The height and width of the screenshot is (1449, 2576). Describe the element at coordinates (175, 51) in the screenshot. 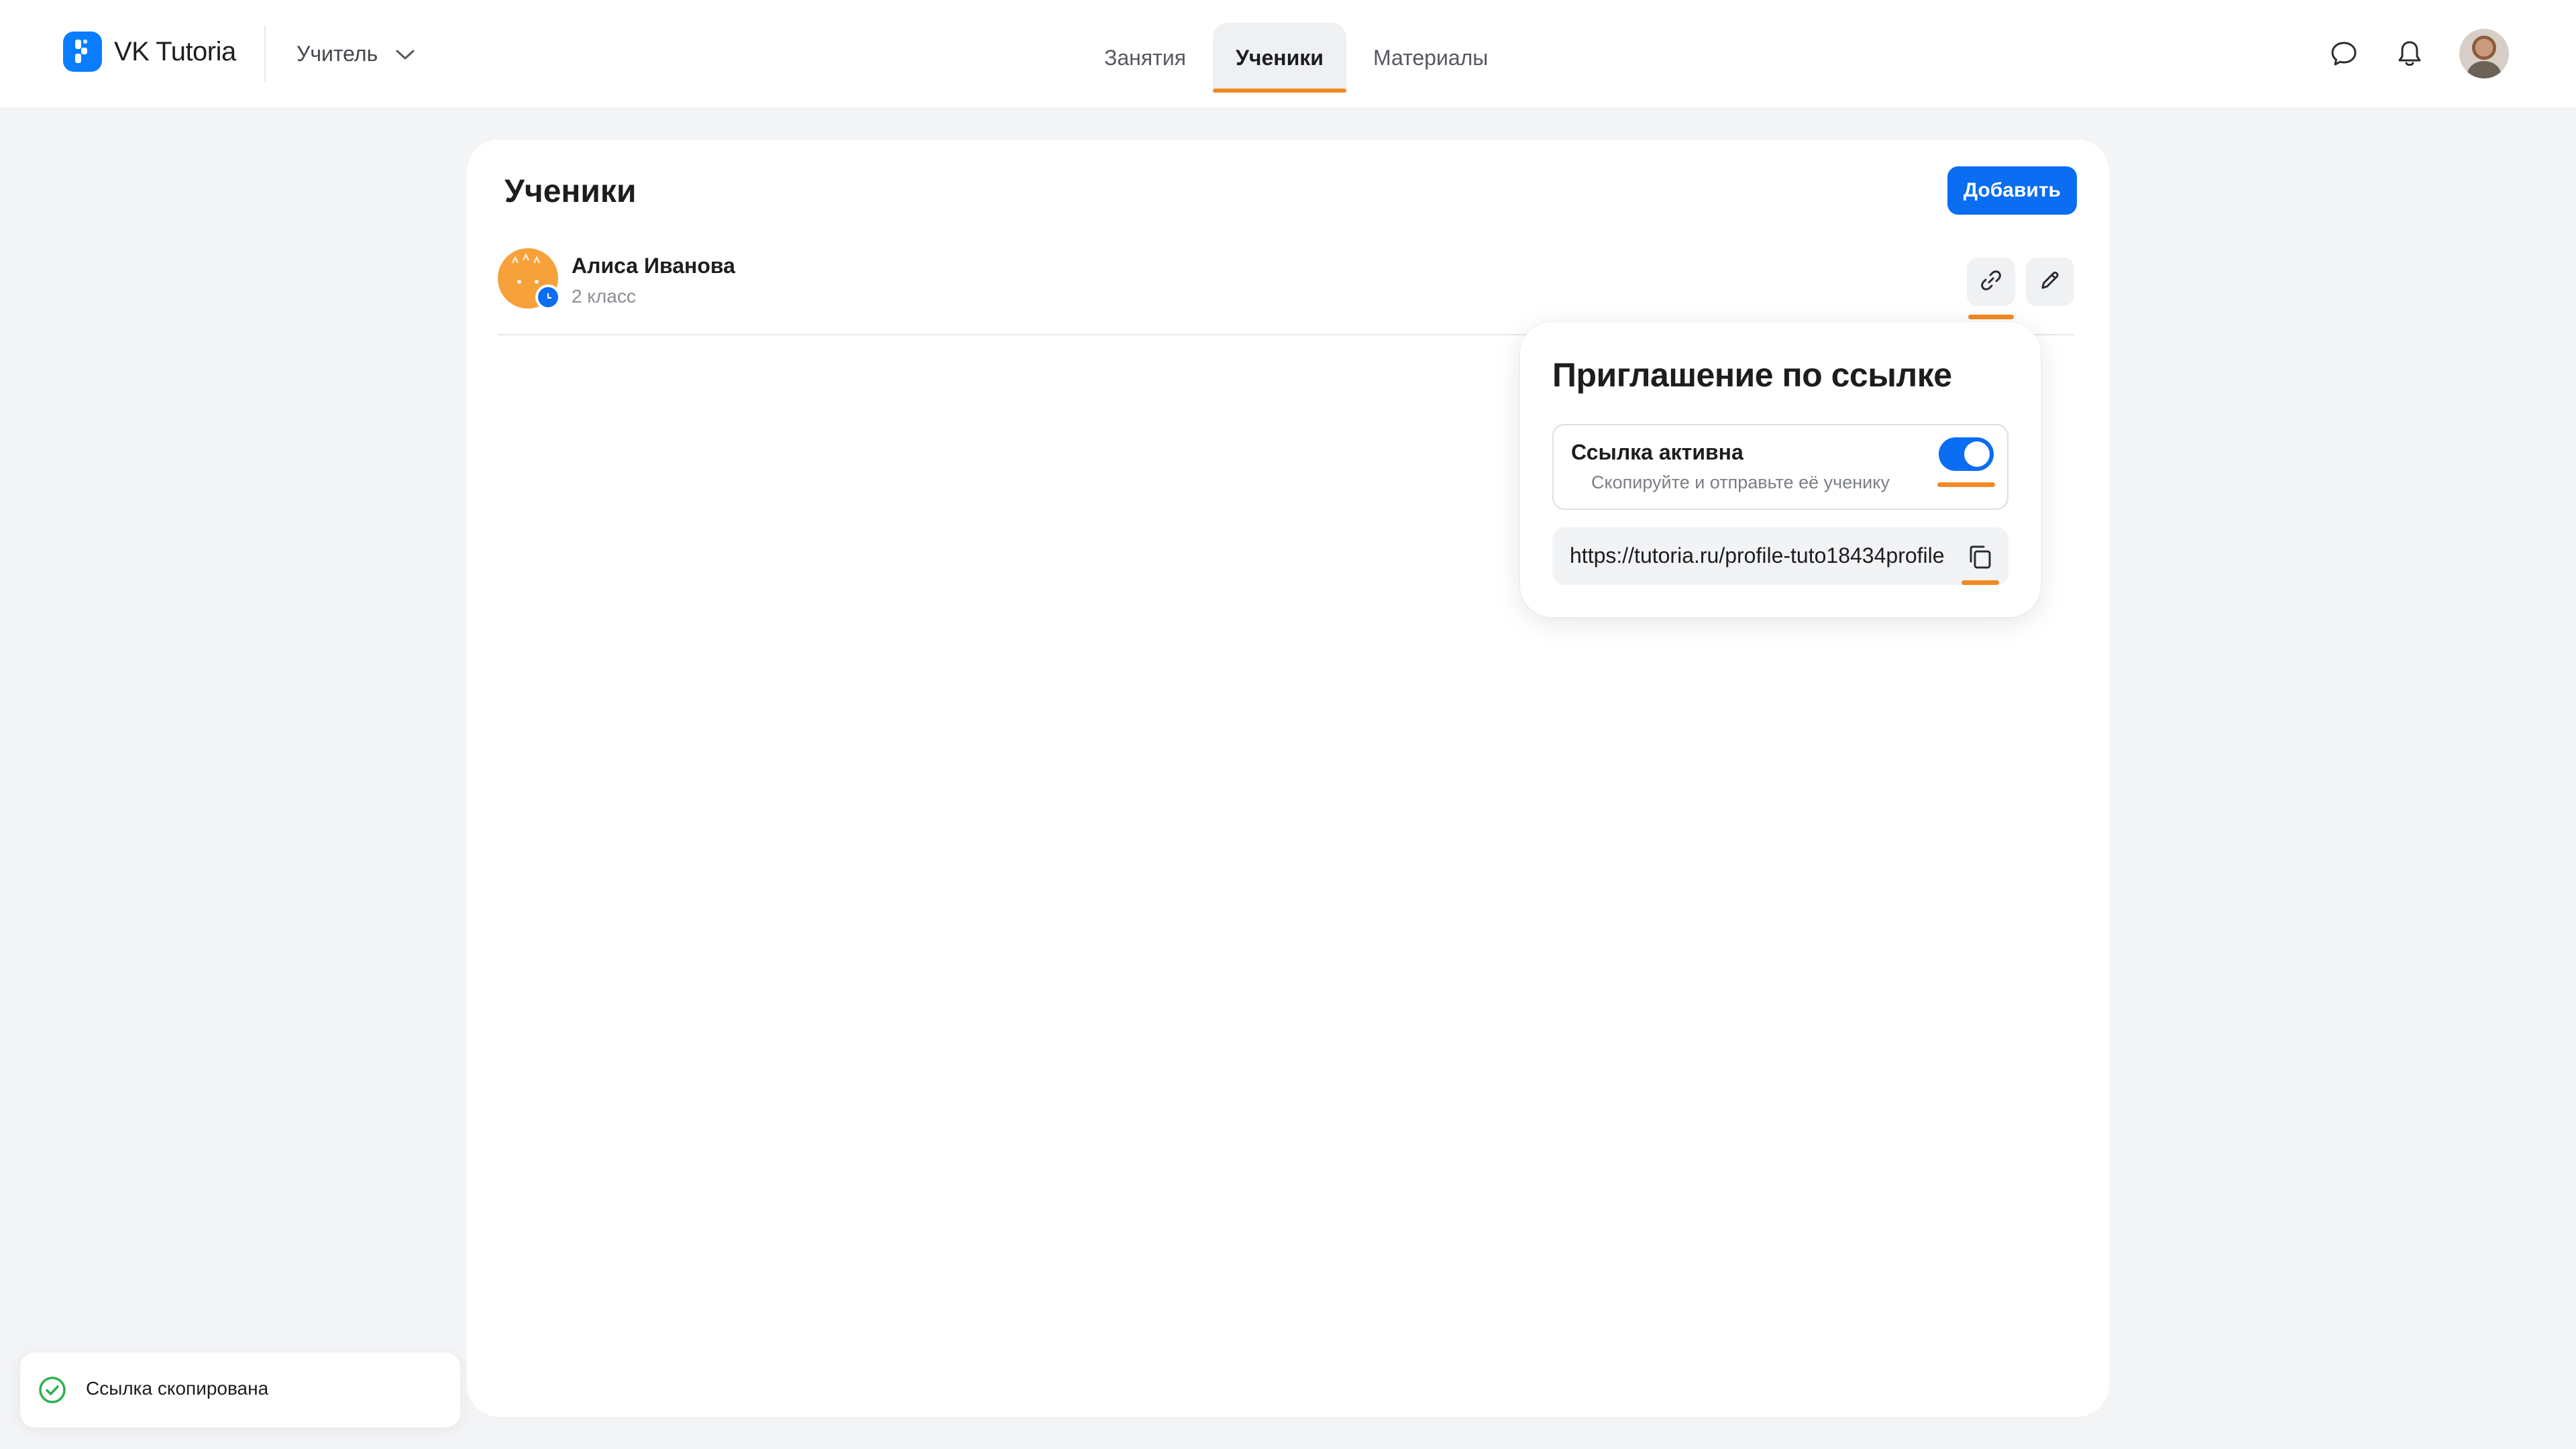

I see `brand-name: VK Tutoria` at that location.